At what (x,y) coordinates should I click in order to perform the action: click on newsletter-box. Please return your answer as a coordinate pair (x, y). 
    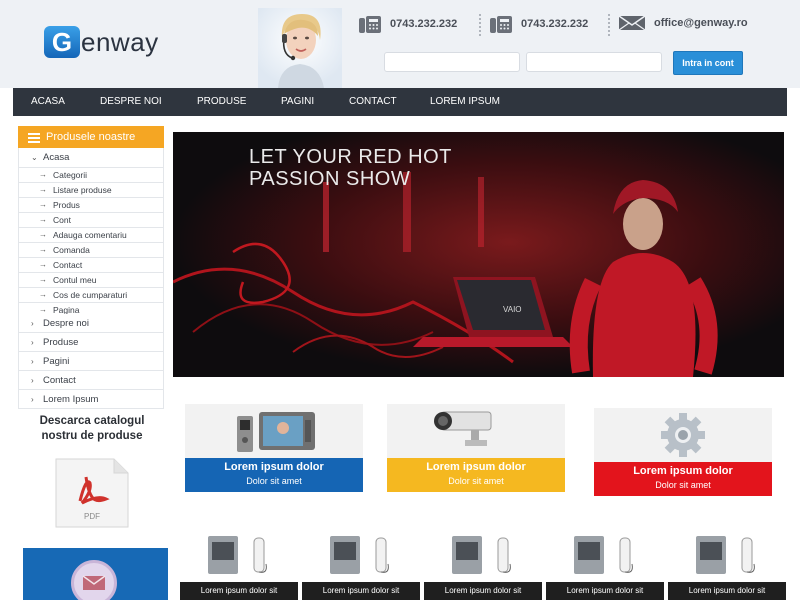
    Looking at the image, I should click on (95, 574).